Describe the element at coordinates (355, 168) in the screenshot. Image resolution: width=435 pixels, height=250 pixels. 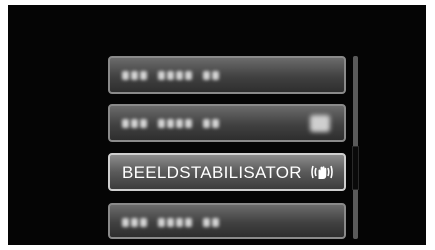
I see `scrollbar-thumb` at that location.